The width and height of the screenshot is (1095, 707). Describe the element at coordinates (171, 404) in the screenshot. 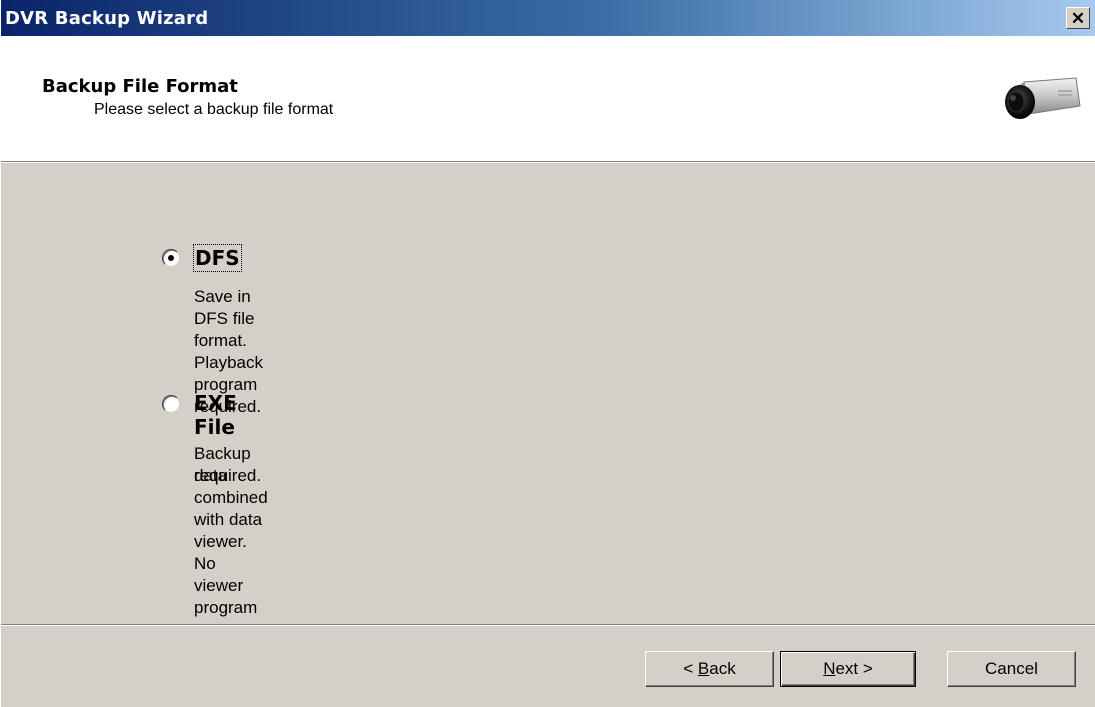

I see `exe-radio` at that location.